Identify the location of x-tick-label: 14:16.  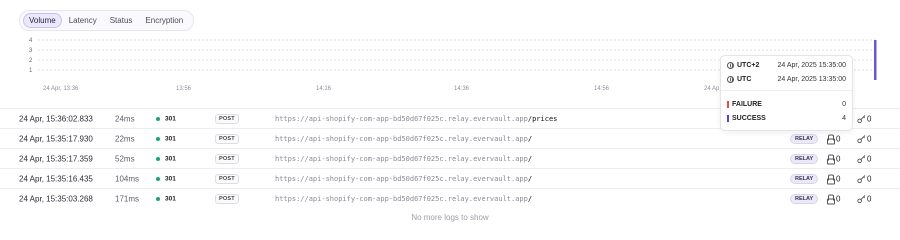
(324, 89).